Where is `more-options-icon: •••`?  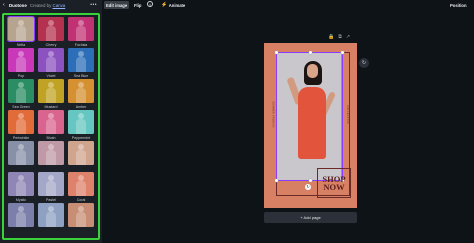
more-options-icon: ••• is located at coordinates (93, 5).